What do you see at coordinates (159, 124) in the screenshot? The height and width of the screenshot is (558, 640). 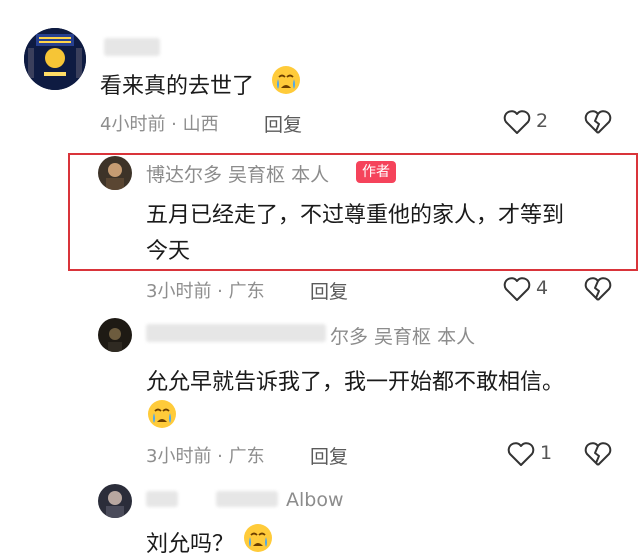 I see `comment-time-location: 4小时前 · 山西` at bounding box center [159, 124].